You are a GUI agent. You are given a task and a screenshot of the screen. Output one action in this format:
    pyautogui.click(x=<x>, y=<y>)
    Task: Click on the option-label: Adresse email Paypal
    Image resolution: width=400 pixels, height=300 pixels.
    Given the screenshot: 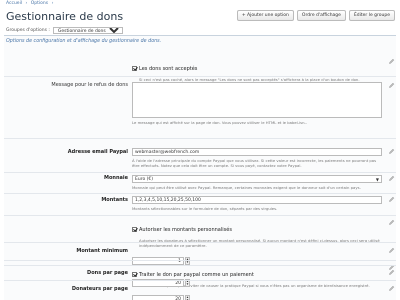 What is the action you would take?
    pyautogui.click(x=97, y=152)
    